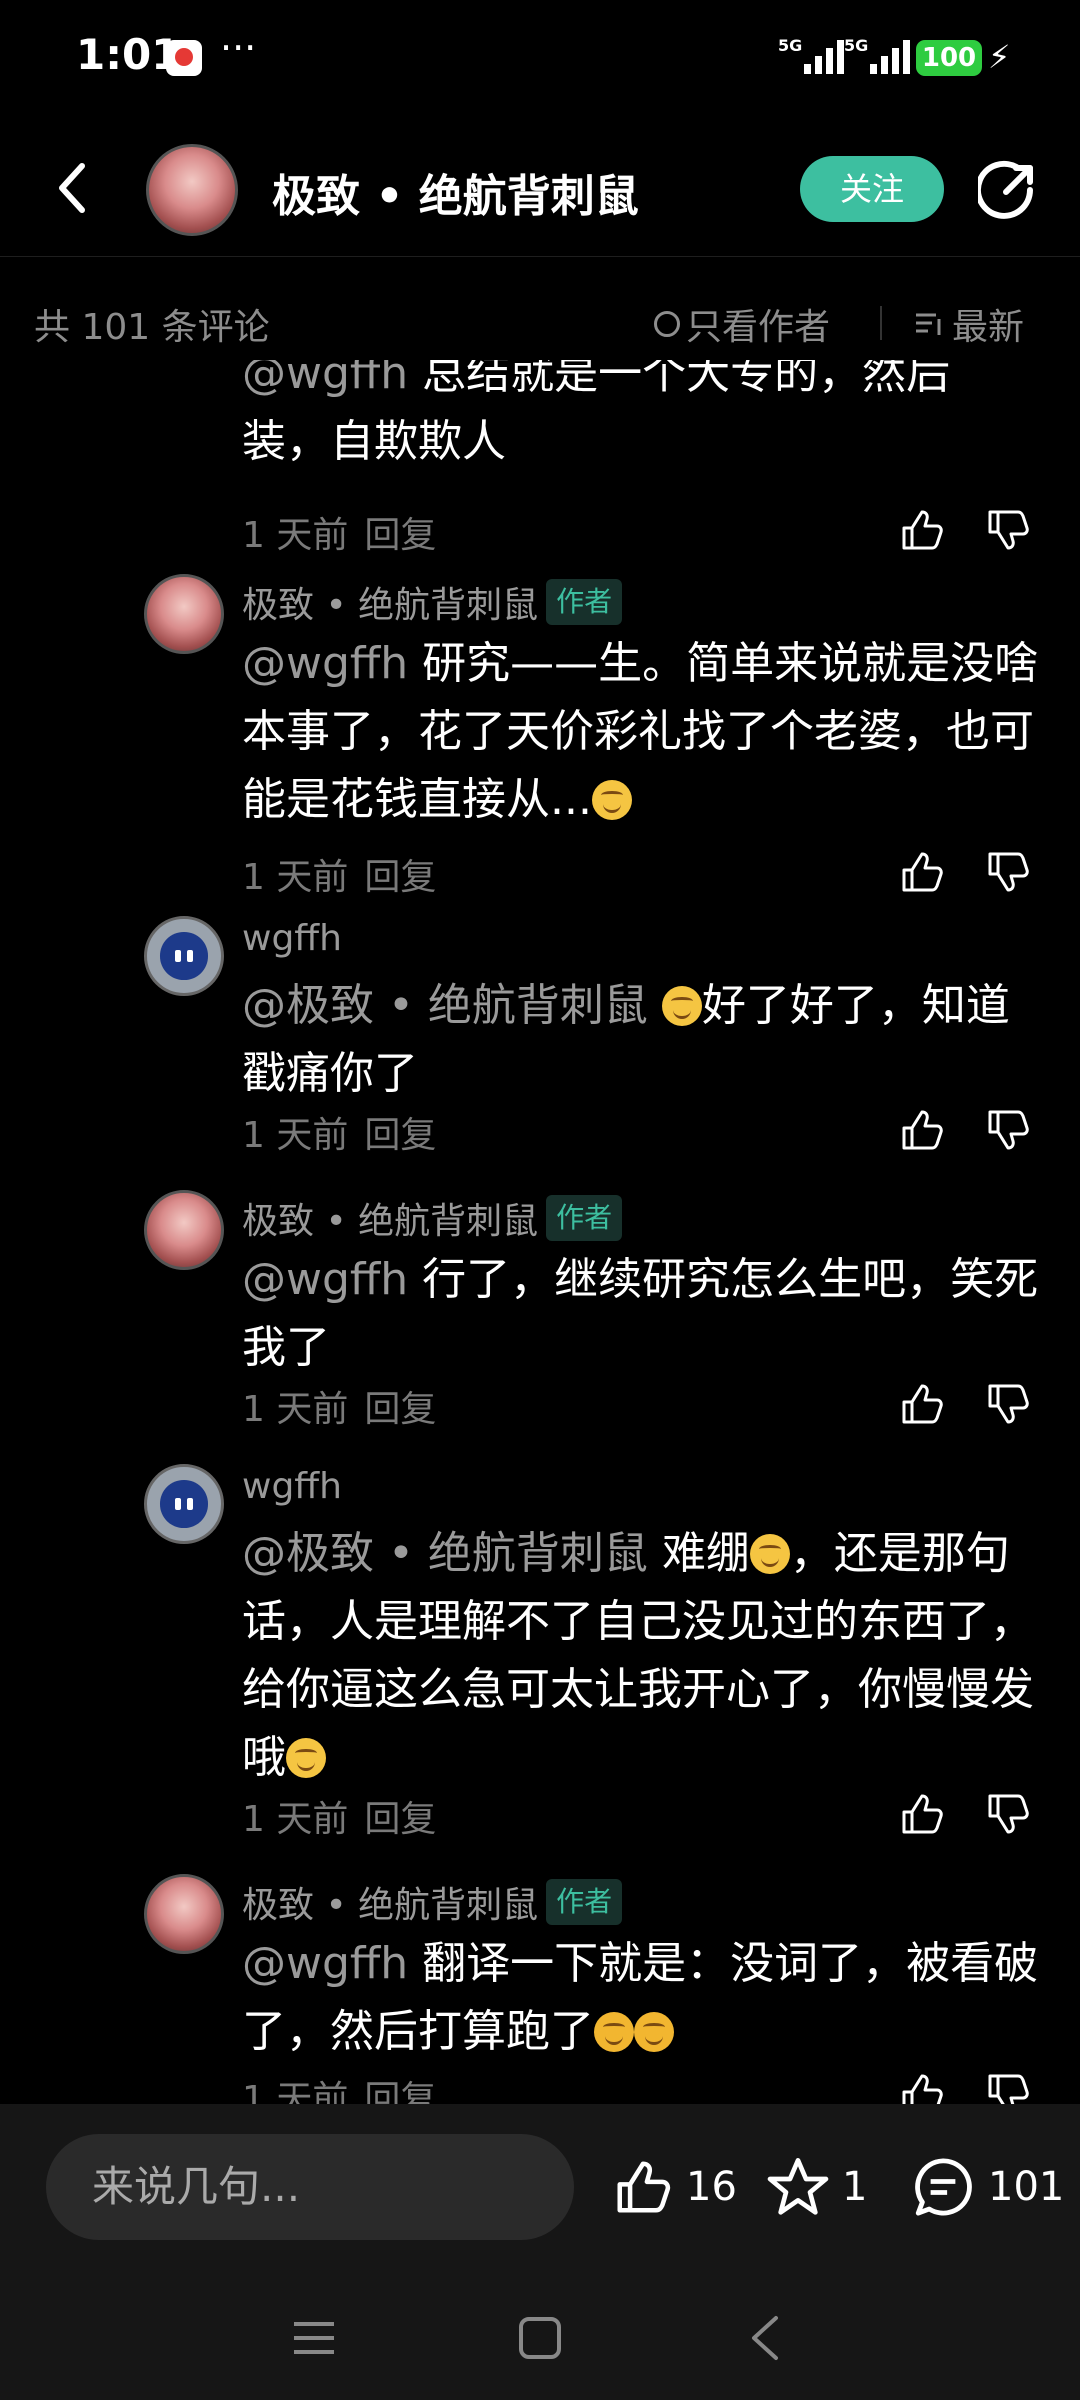  I want to click on back-nav-icon, so click(765, 2338).